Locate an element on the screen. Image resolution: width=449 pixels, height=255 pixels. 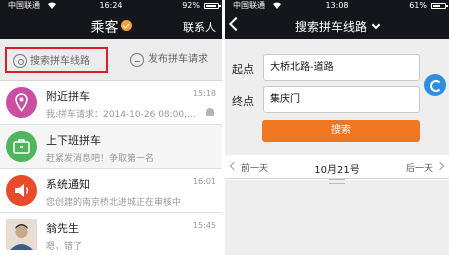
publish-request-label: 发布拼车请求 is located at coordinates (178, 59).